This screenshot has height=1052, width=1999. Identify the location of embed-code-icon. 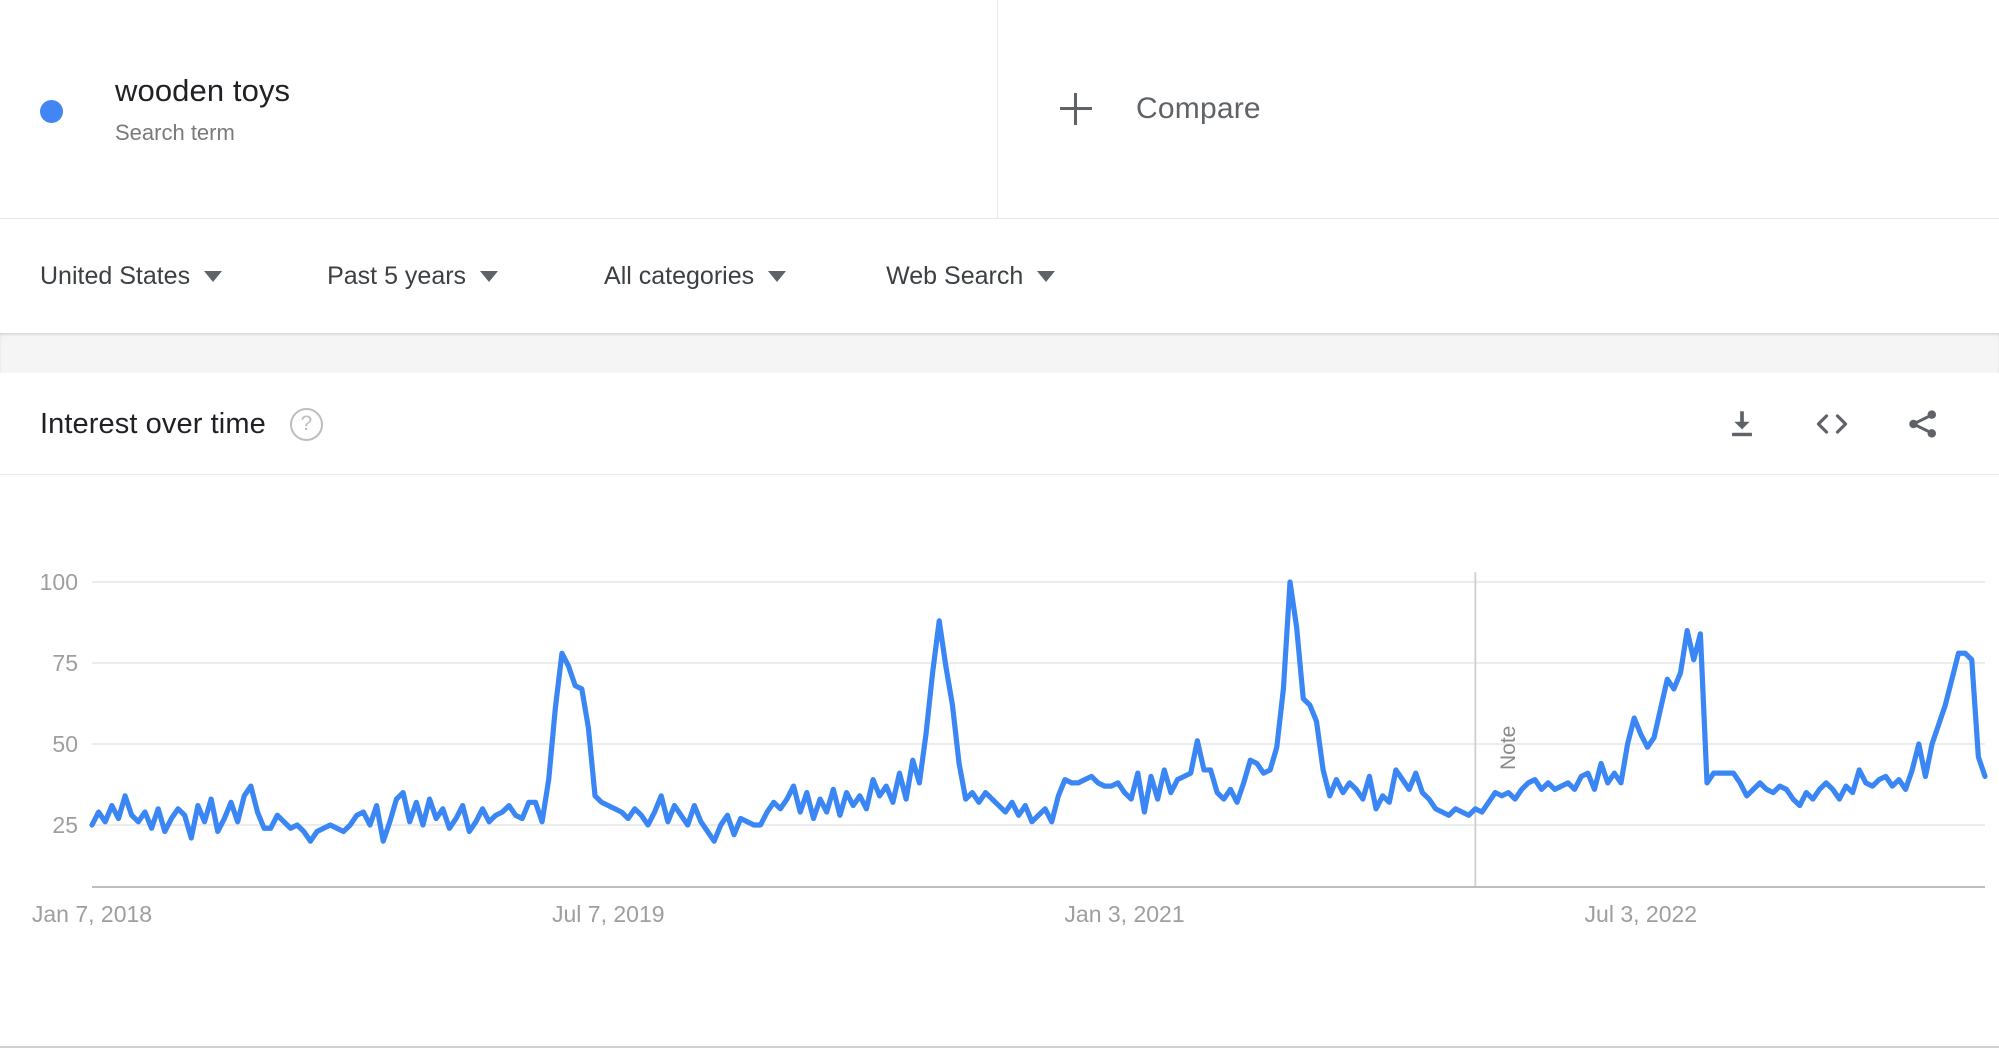
(1832, 424).